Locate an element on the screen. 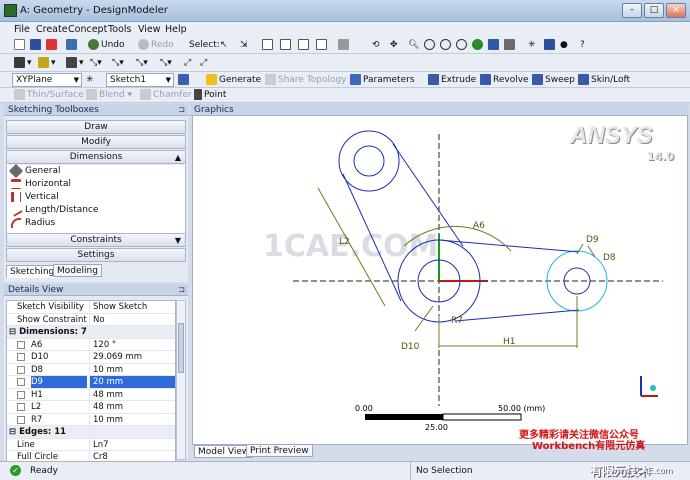 This screenshot has height=480, width=690. dim-label-a6: A6 is located at coordinates (479, 226).